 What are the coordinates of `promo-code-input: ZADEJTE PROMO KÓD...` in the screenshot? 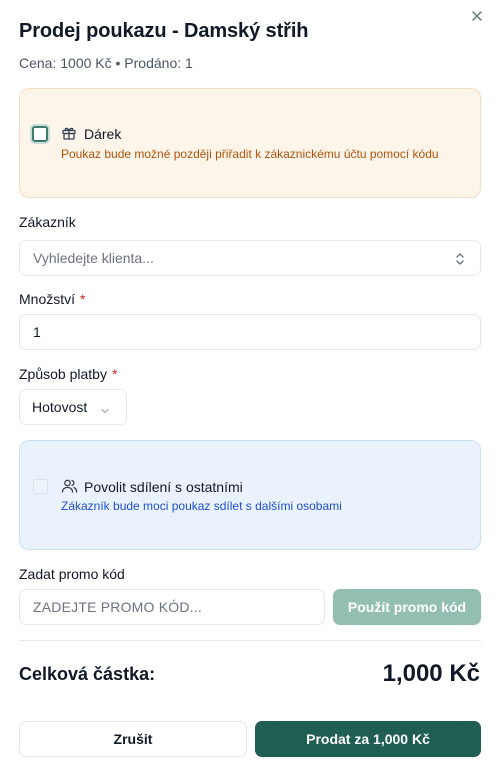 It's located at (172, 607).